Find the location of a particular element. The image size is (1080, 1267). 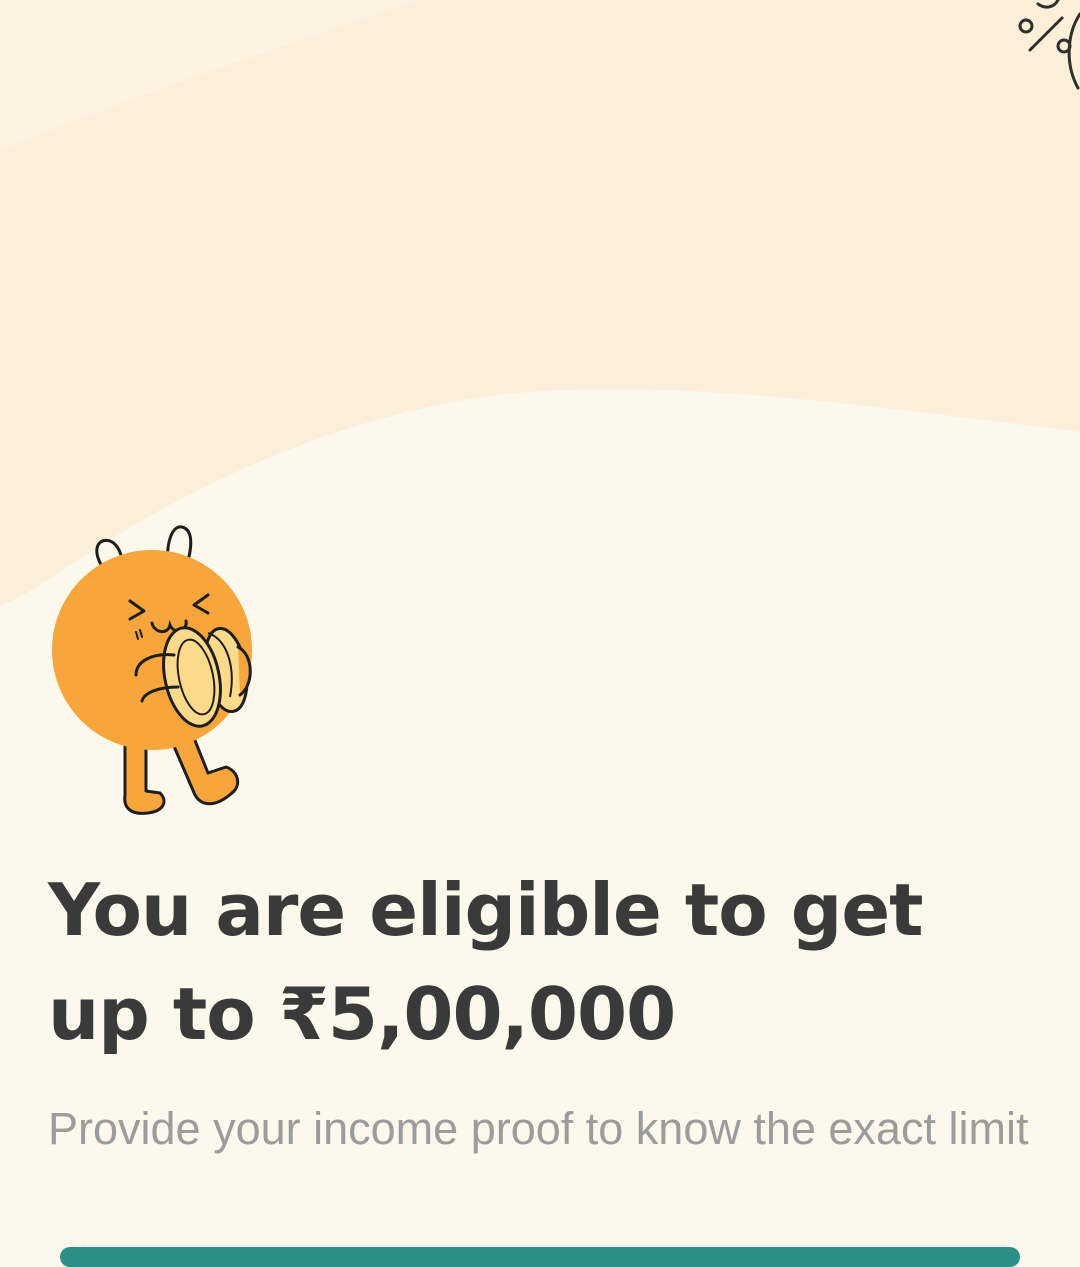

headline-line-1: You are eligible to get is located at coordinates (486, 910).